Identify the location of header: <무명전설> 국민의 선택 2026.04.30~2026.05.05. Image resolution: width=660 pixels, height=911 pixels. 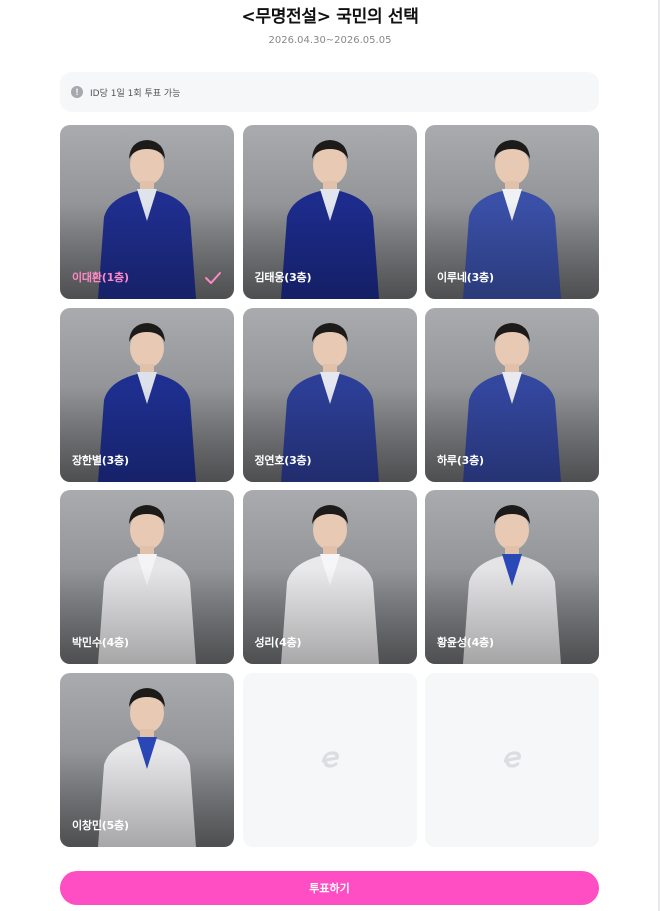
(330, 26).